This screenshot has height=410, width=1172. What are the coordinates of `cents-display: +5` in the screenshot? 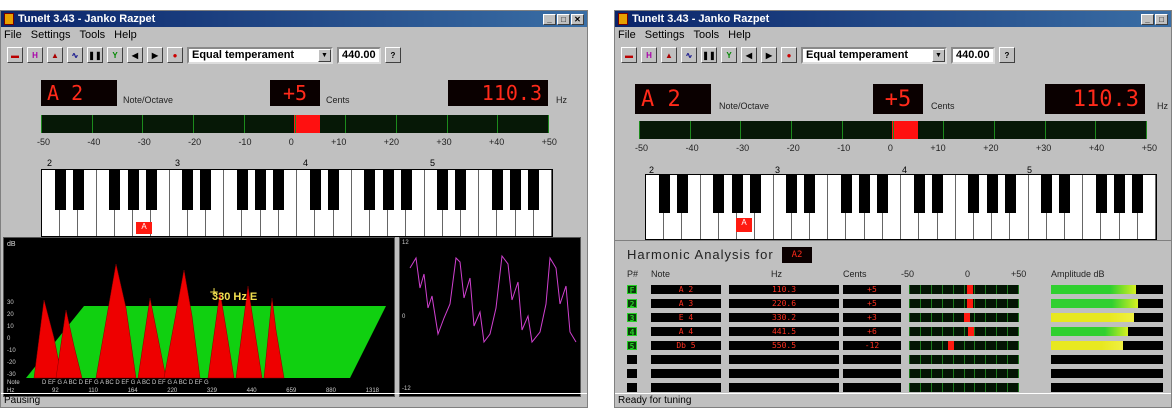 It's located at (898, 99).